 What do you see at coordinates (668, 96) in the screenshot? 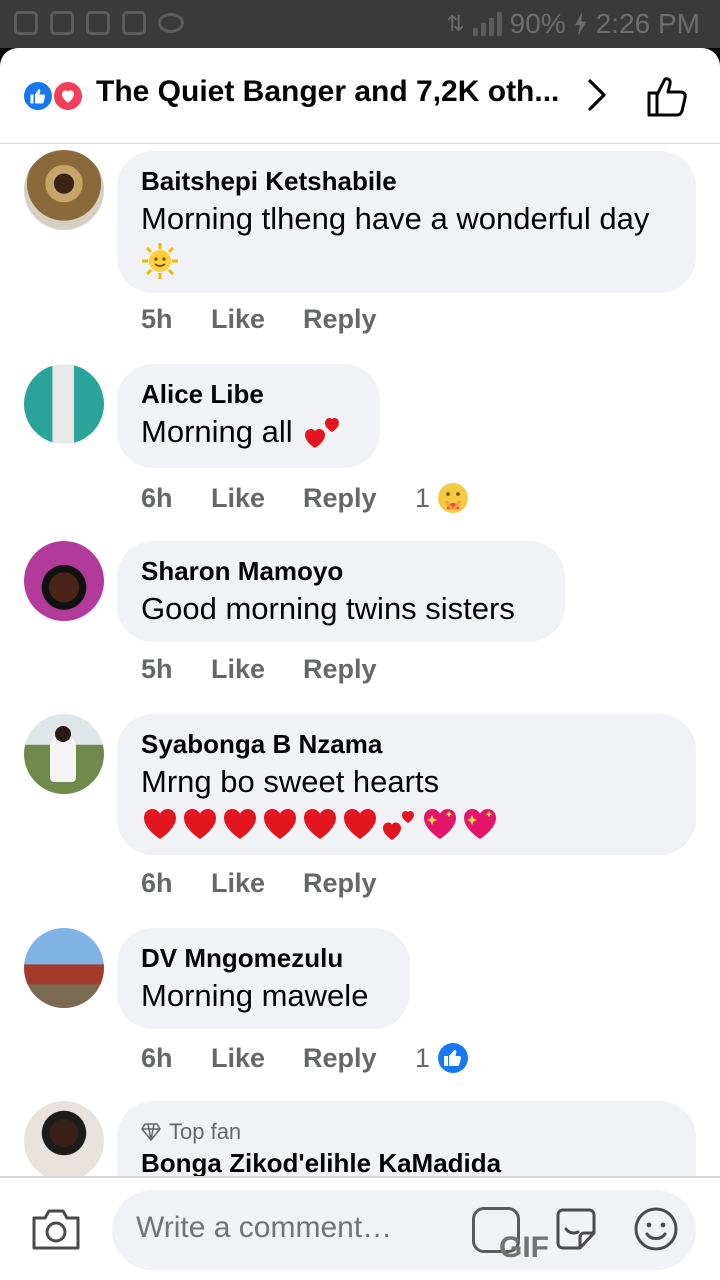
I see `like-button-icon` at bounding box center [668, 96].